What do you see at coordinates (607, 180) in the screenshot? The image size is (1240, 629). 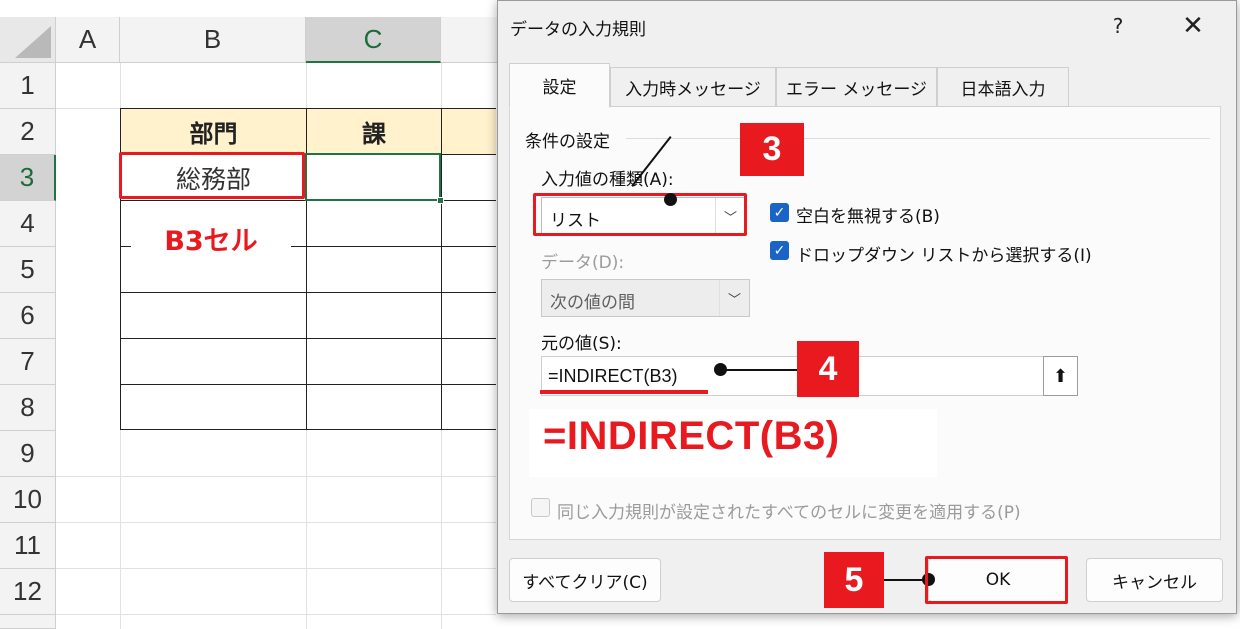 I see `allow-type-label: 入力値の種類(A):` at bounding box center [607, 180].